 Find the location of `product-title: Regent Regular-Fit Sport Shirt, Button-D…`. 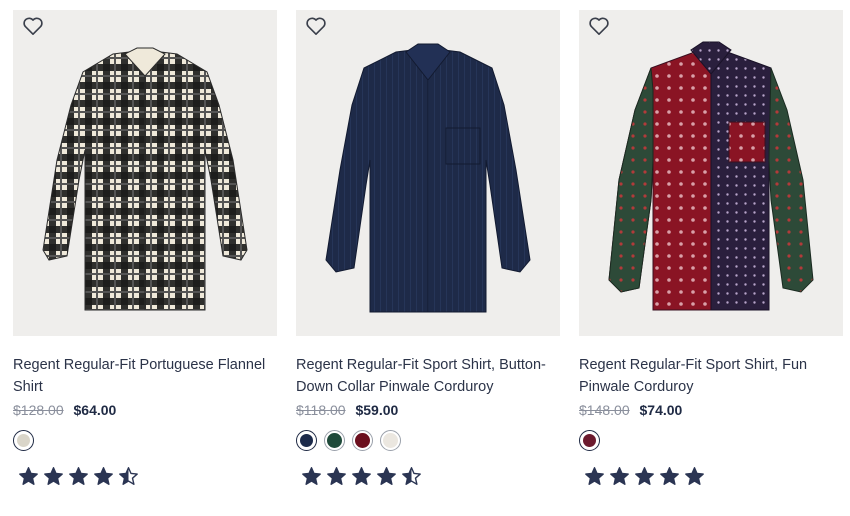

product-title: Regent Regular-Fit Sport Shirt, Button-D… is located at coordinates (431, 376).